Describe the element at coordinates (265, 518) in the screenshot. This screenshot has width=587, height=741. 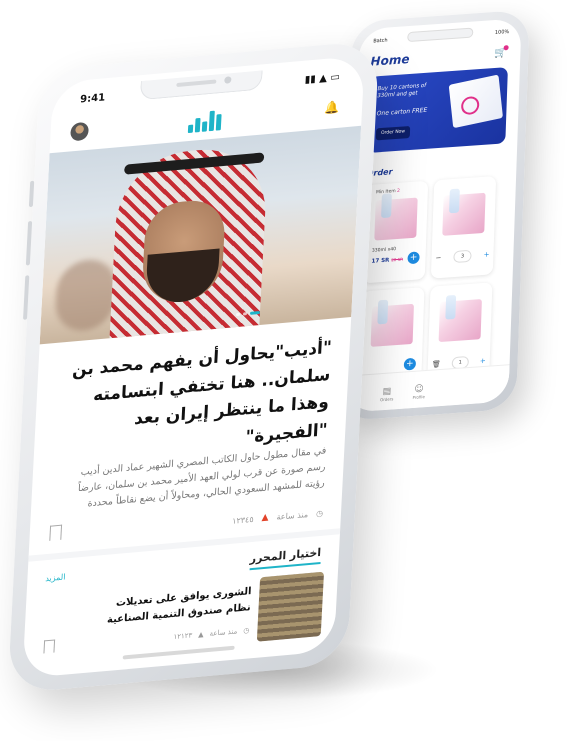
I see `flame-icon: ▲` at that location.